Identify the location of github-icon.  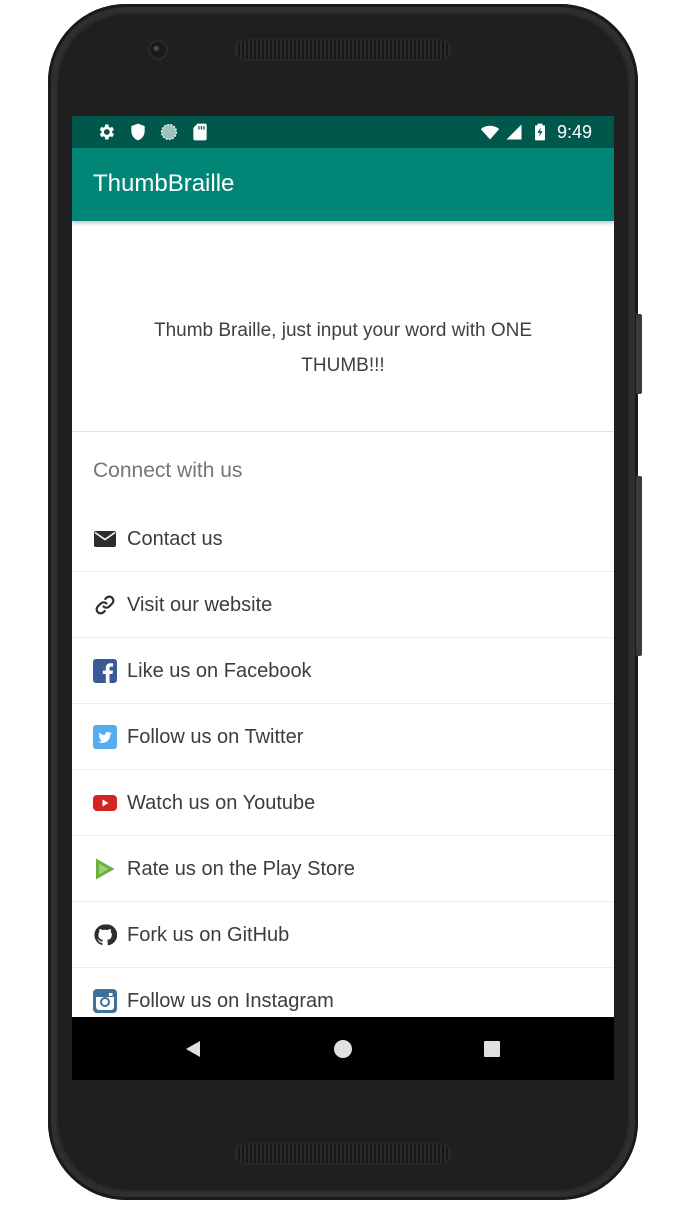
(105, 935).